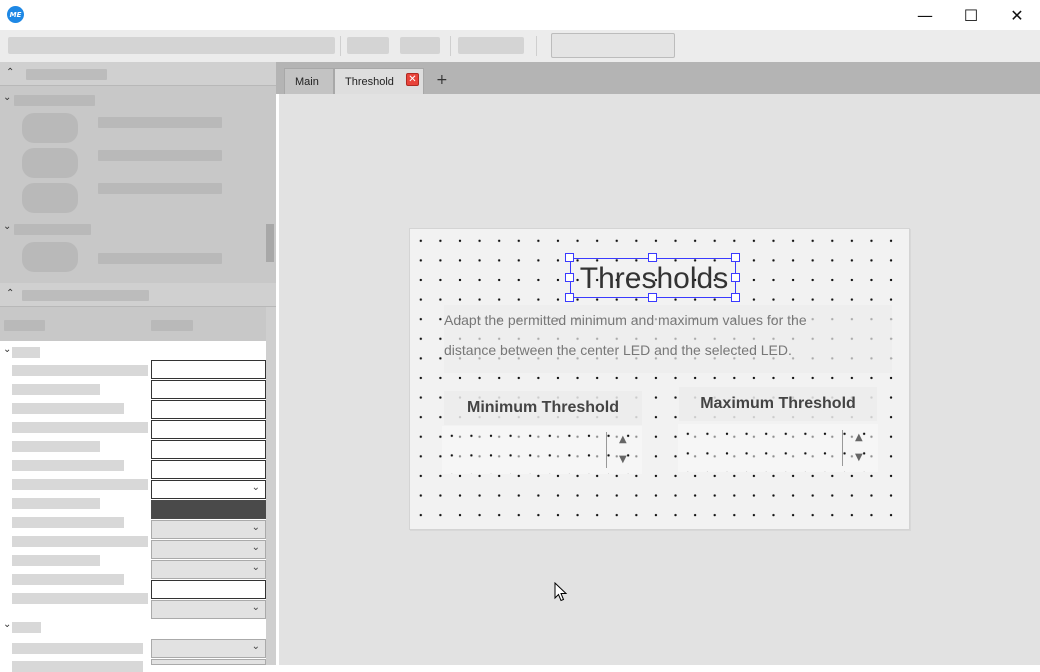  I want to click on tab-label: Threshold, so click(369, 81).